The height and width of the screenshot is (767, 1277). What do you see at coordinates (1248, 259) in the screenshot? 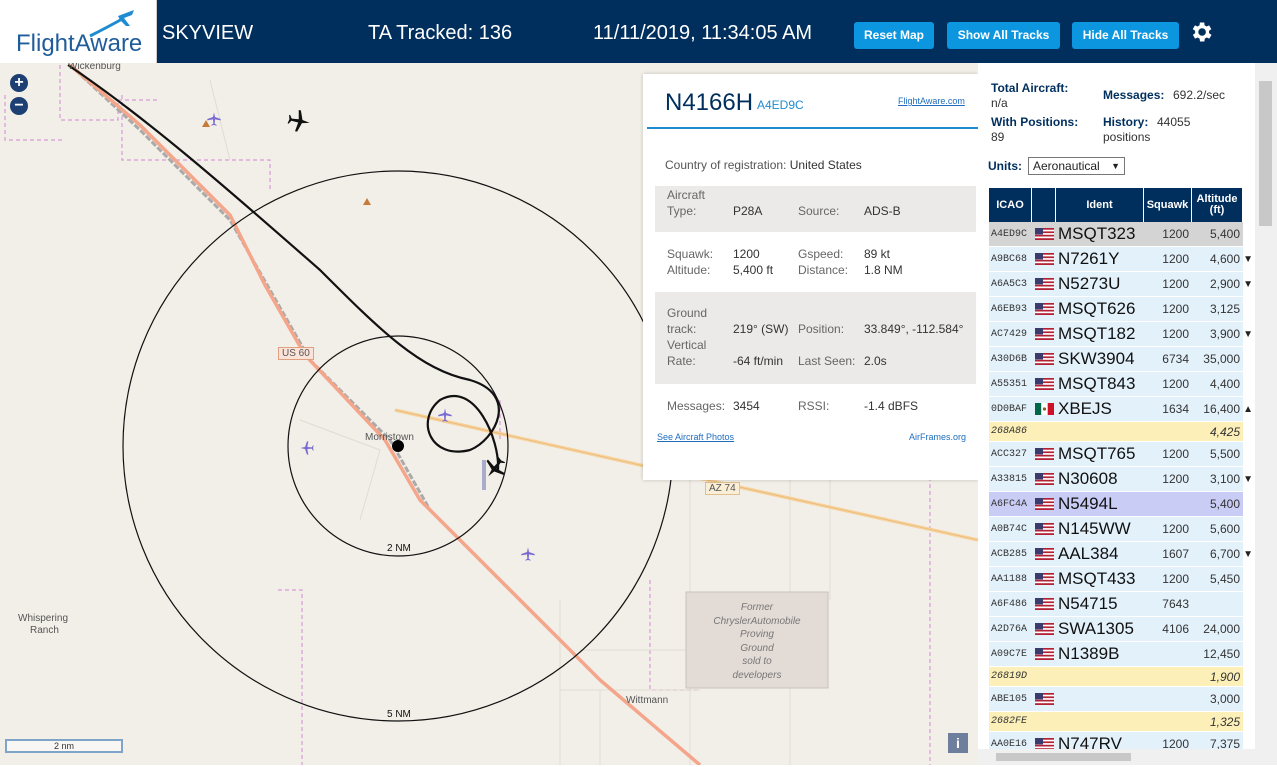
I see `trend-indicator: ▼` at bounding box center [1248, 259].